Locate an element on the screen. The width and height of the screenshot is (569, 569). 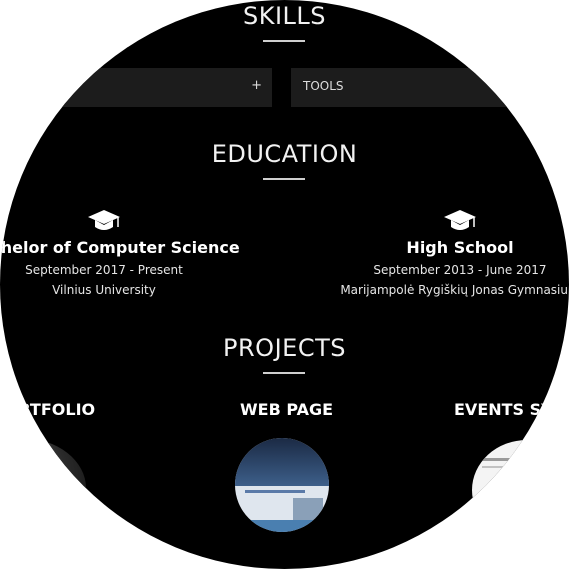
degree-title: High School is located at coordinates (460, 247).